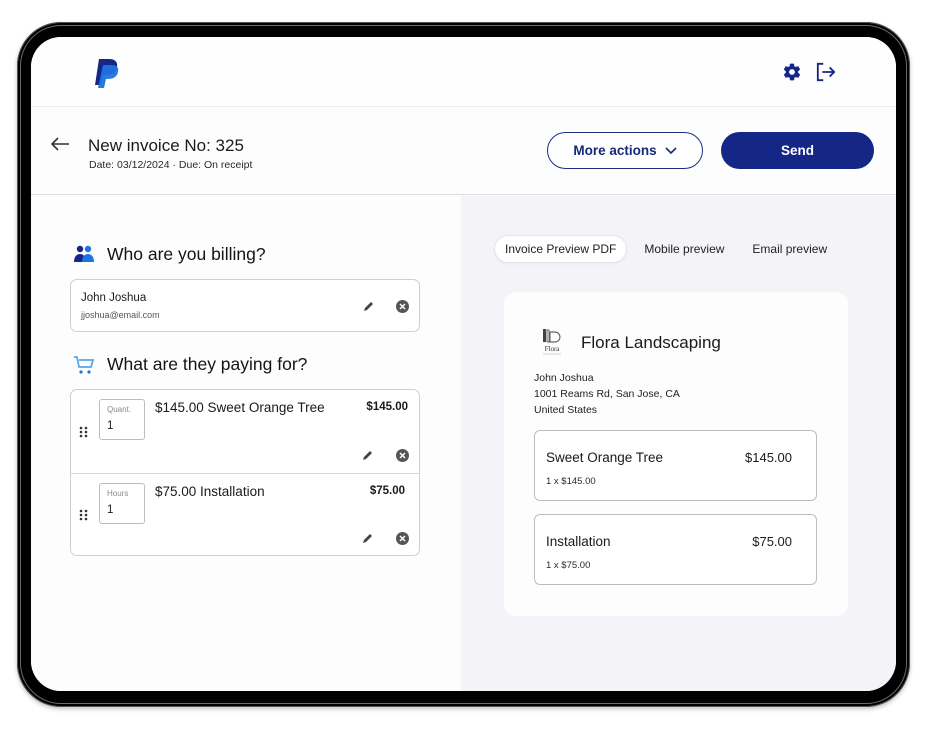 This screenshot has width=936, height=746. Describe the element at coordinates (684, 249) in the screenshot. I see `tab-mobile-preview: Mobile preview` at that location.